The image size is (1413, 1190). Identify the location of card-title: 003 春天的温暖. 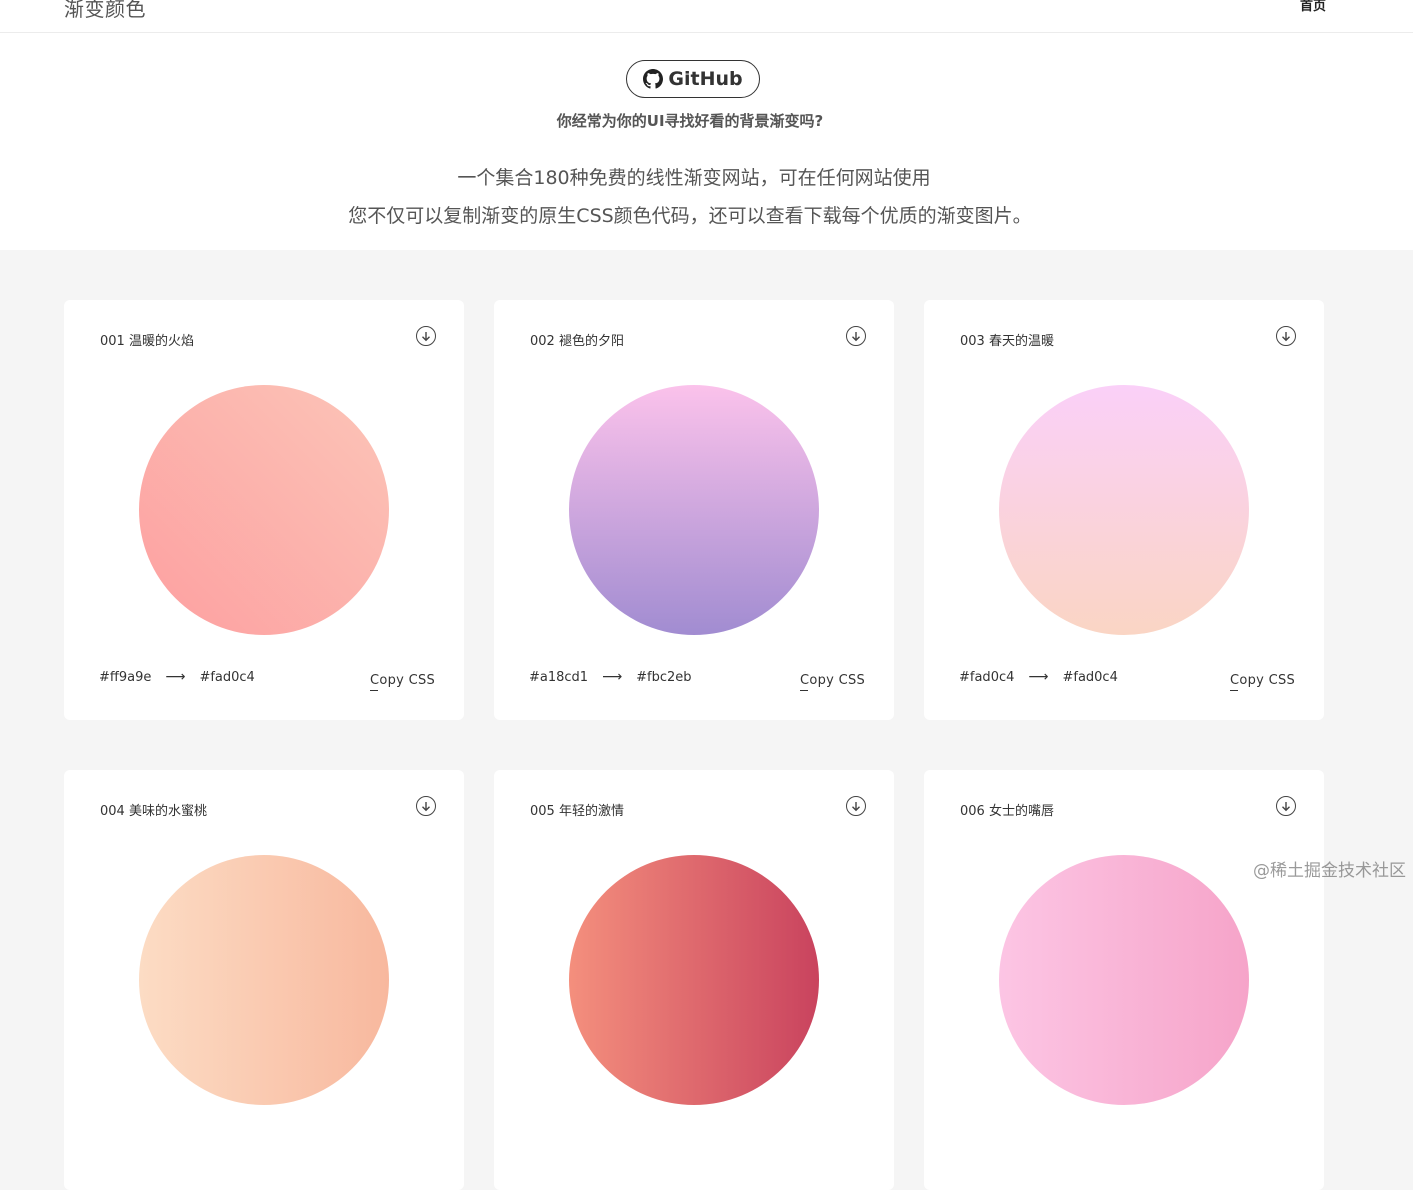
(1007, 341).